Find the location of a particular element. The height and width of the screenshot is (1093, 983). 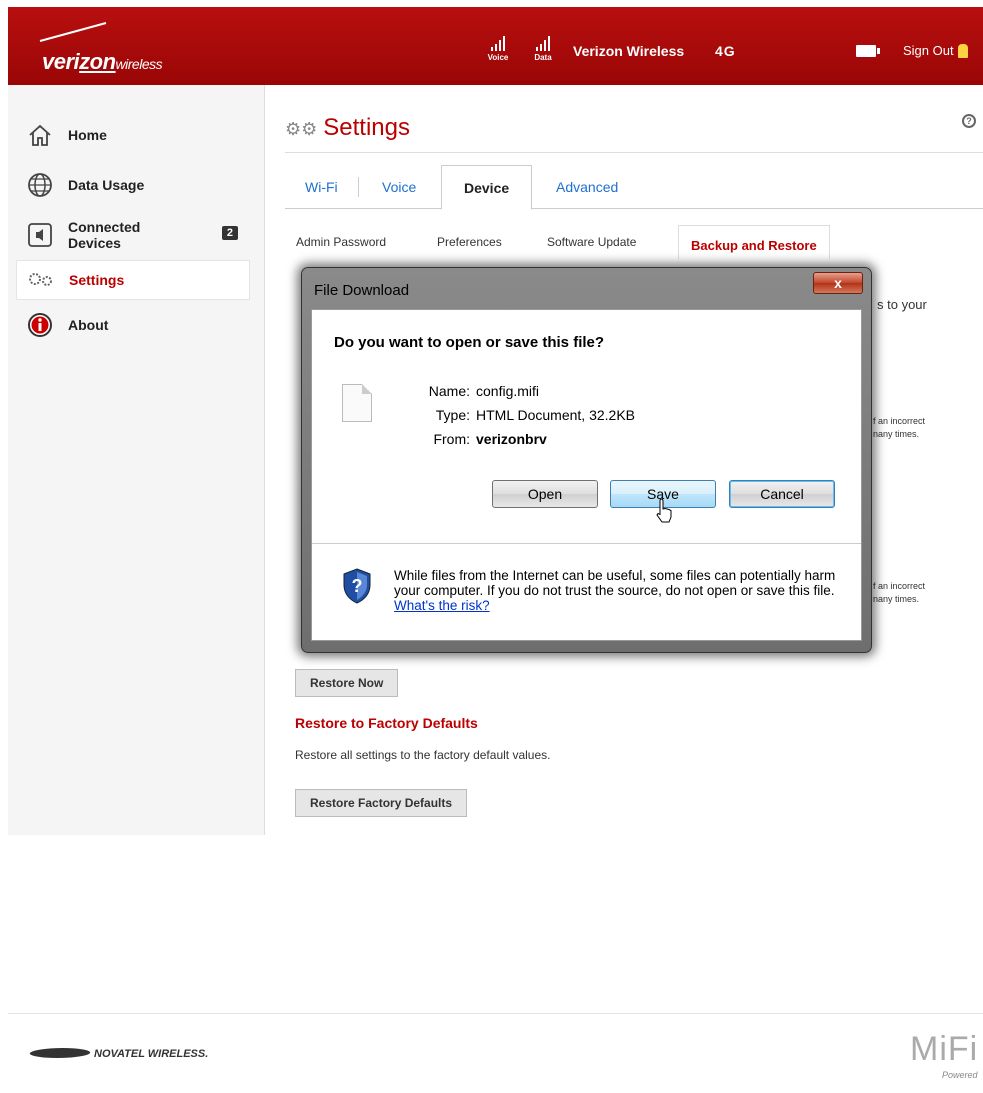

from-key: From: is located at coordinates (451, 439).